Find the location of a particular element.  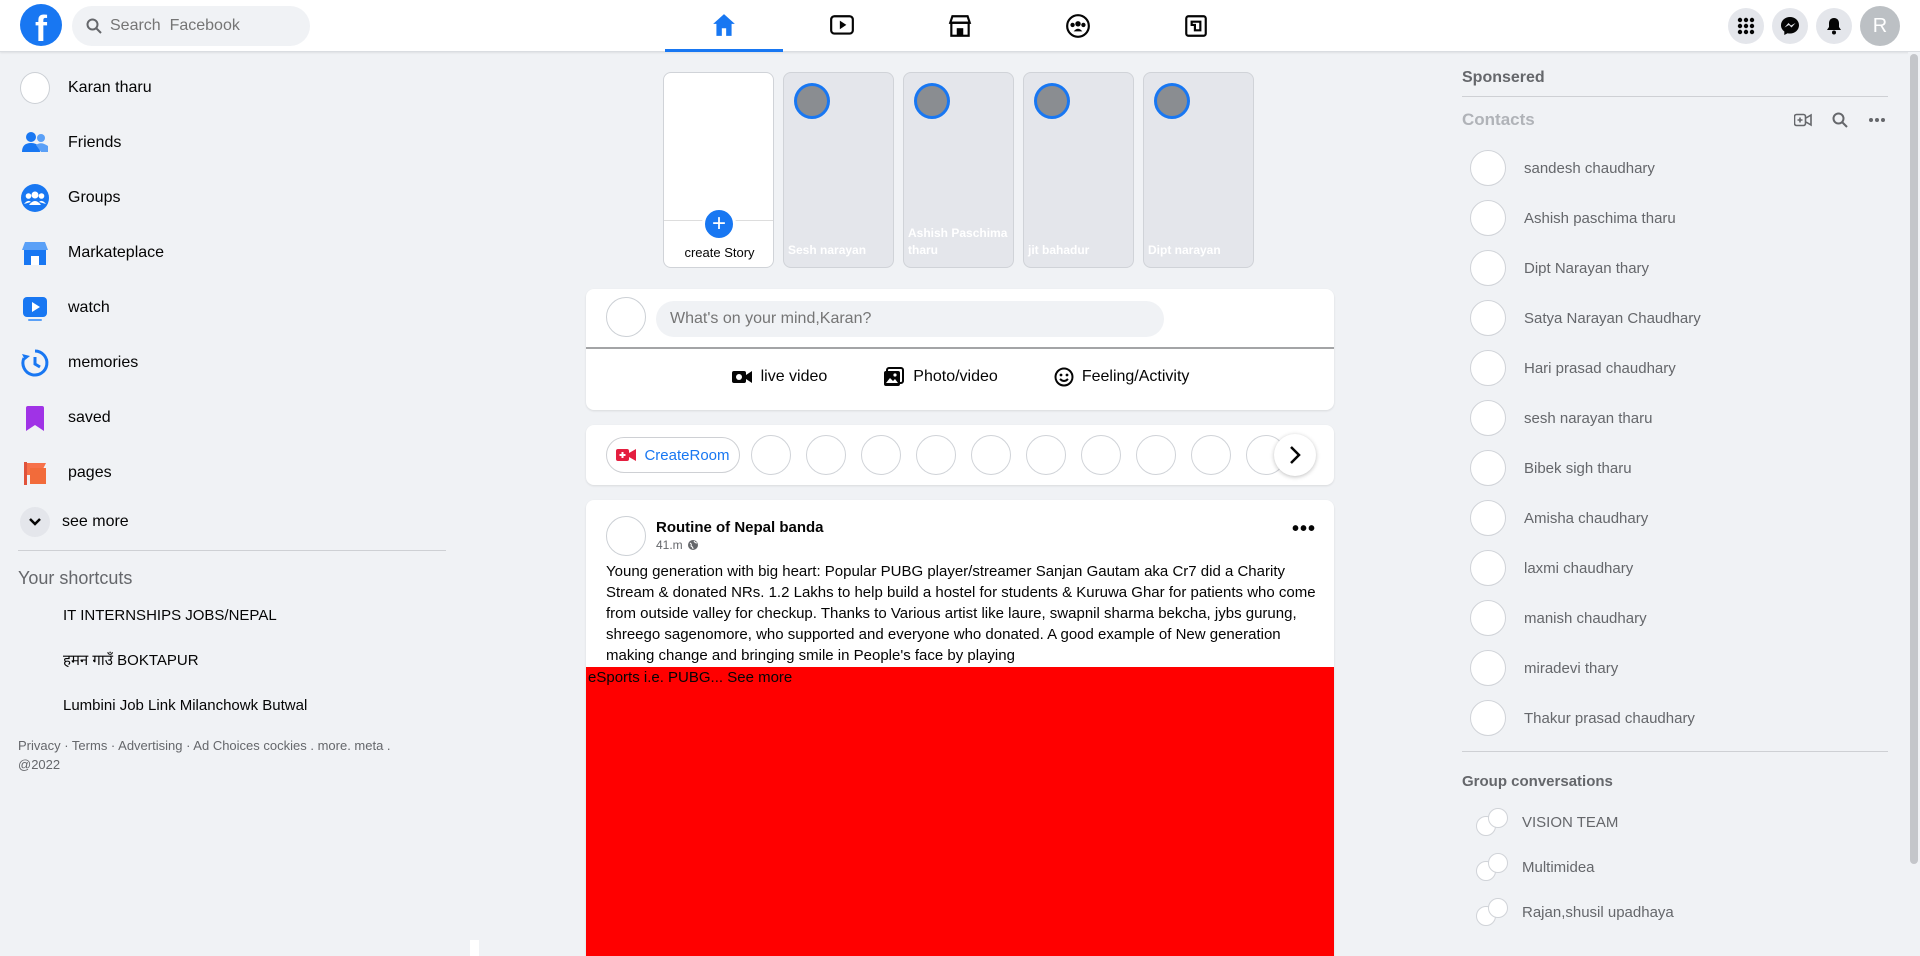

rooms-next-button is located at coordinates (1295, 455).